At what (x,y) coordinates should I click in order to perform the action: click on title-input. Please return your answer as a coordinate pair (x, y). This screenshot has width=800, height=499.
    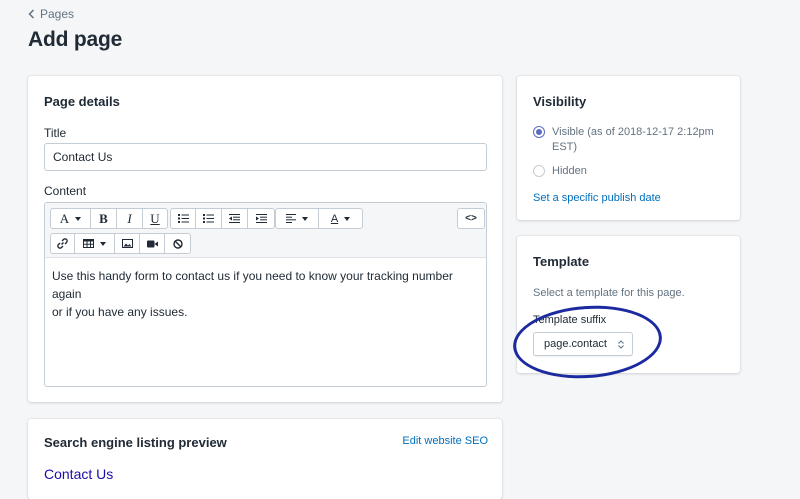
    Looking at the image, I should click on (265, 157).